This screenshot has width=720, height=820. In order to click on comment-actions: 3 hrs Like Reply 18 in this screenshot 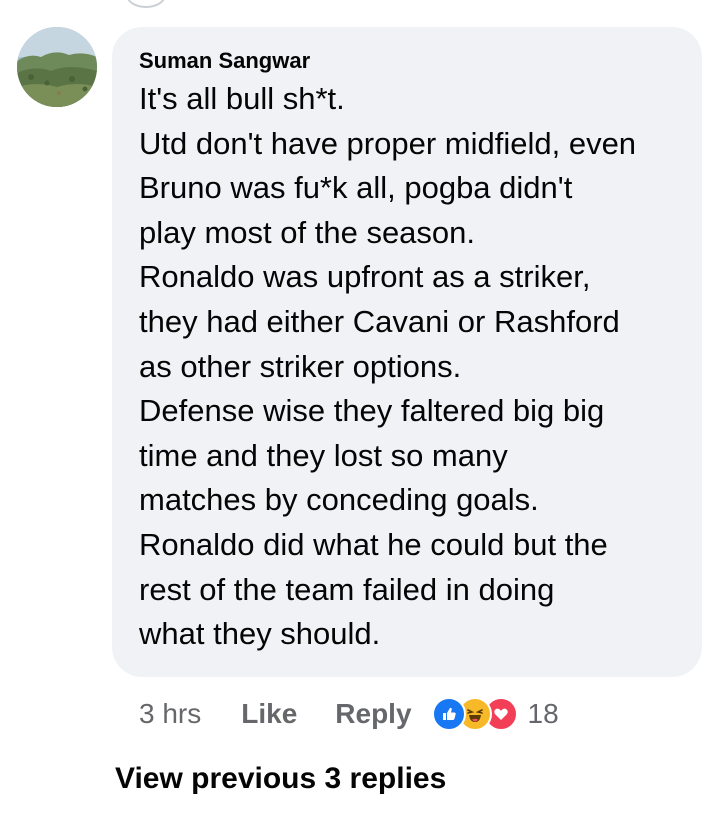, I will do `click(349, 714)`.